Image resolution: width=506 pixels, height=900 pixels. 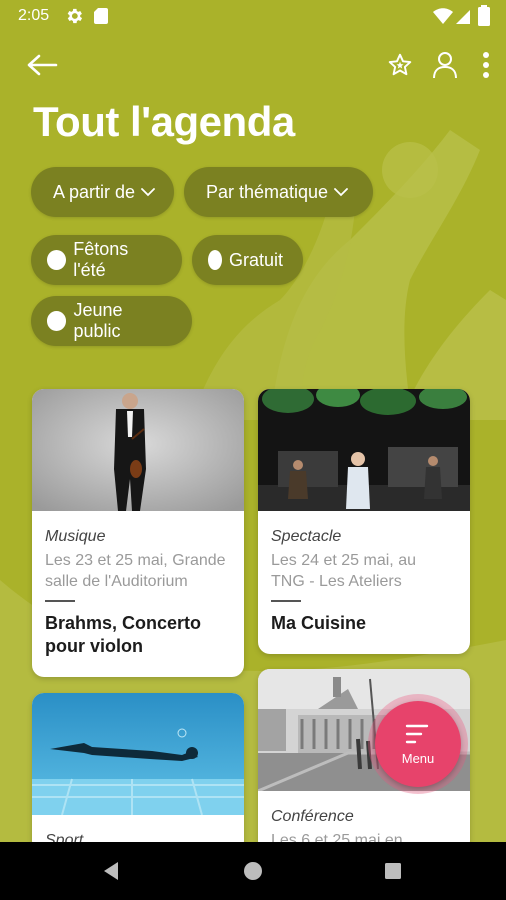 I want to click on event-details-line: TNG - Les Ateliers, so click(x=336, y=581).